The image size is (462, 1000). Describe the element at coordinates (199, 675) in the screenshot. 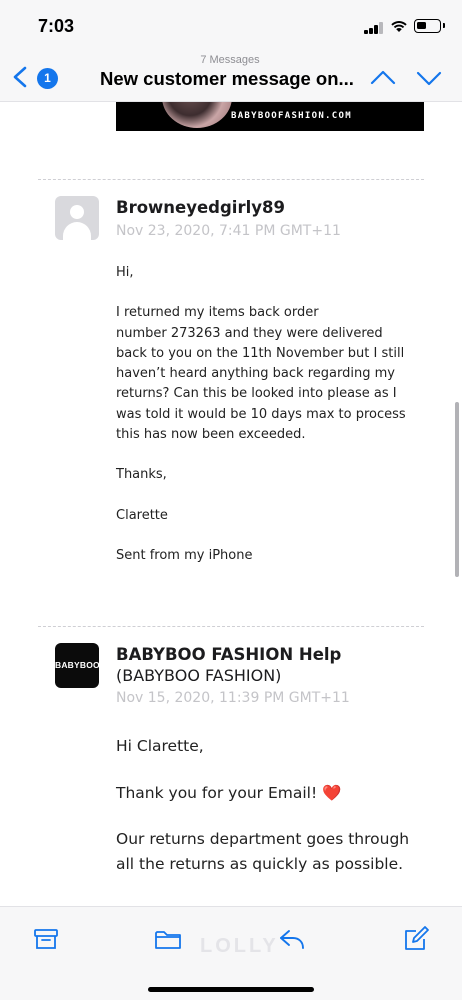

I see `sender-organization: (BABYBOO FASHION)` at that location.